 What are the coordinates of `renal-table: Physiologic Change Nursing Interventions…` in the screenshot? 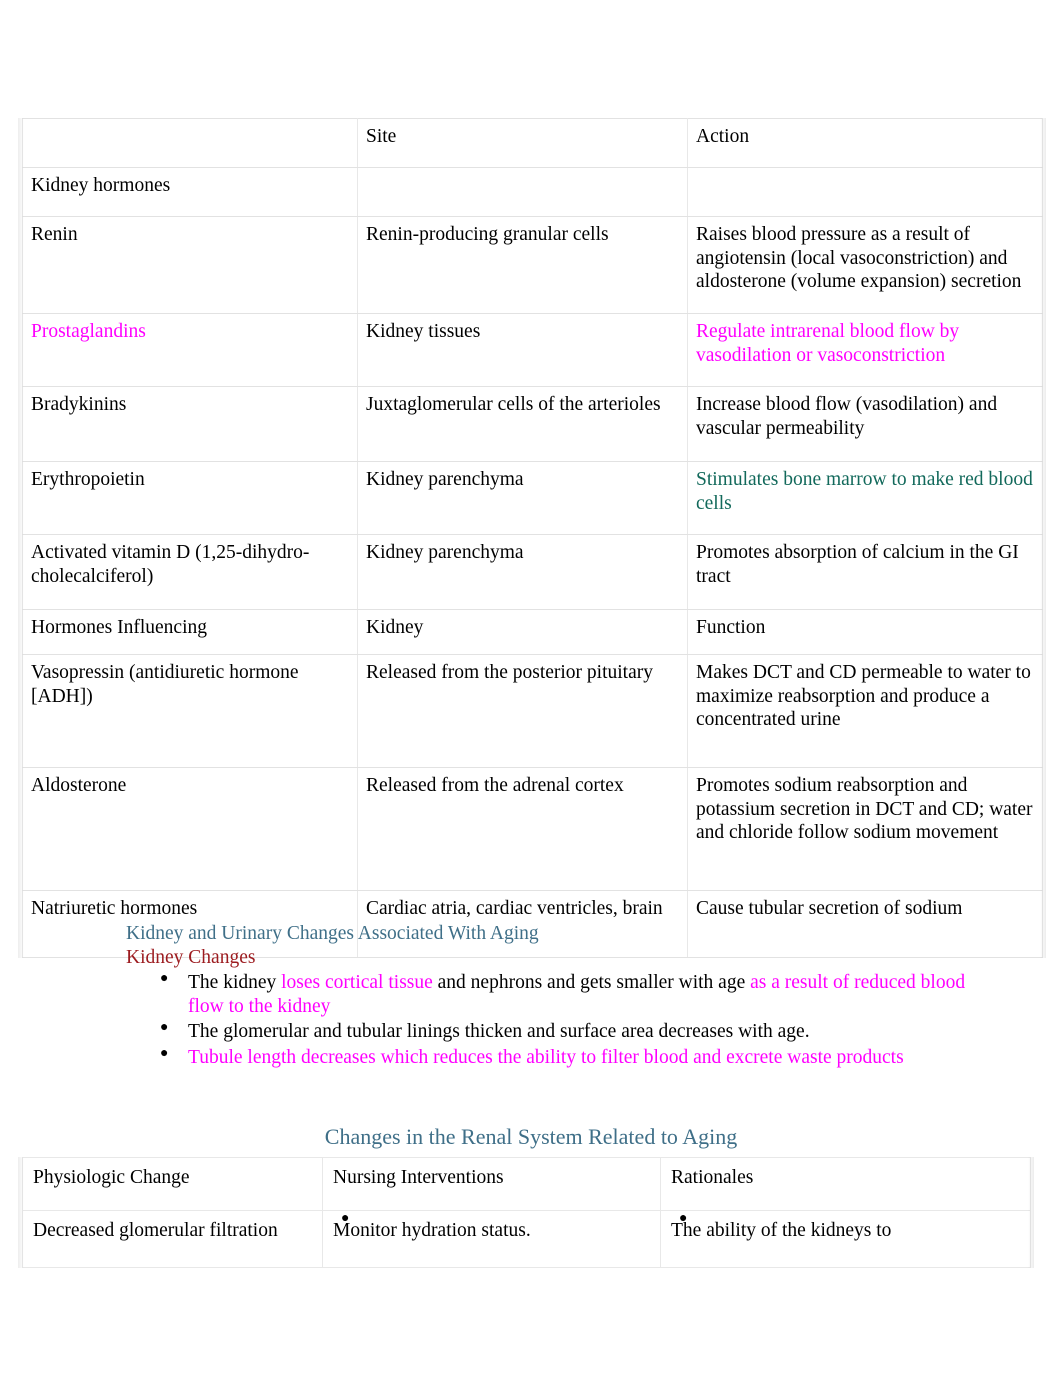 It's located at (526, 1212).